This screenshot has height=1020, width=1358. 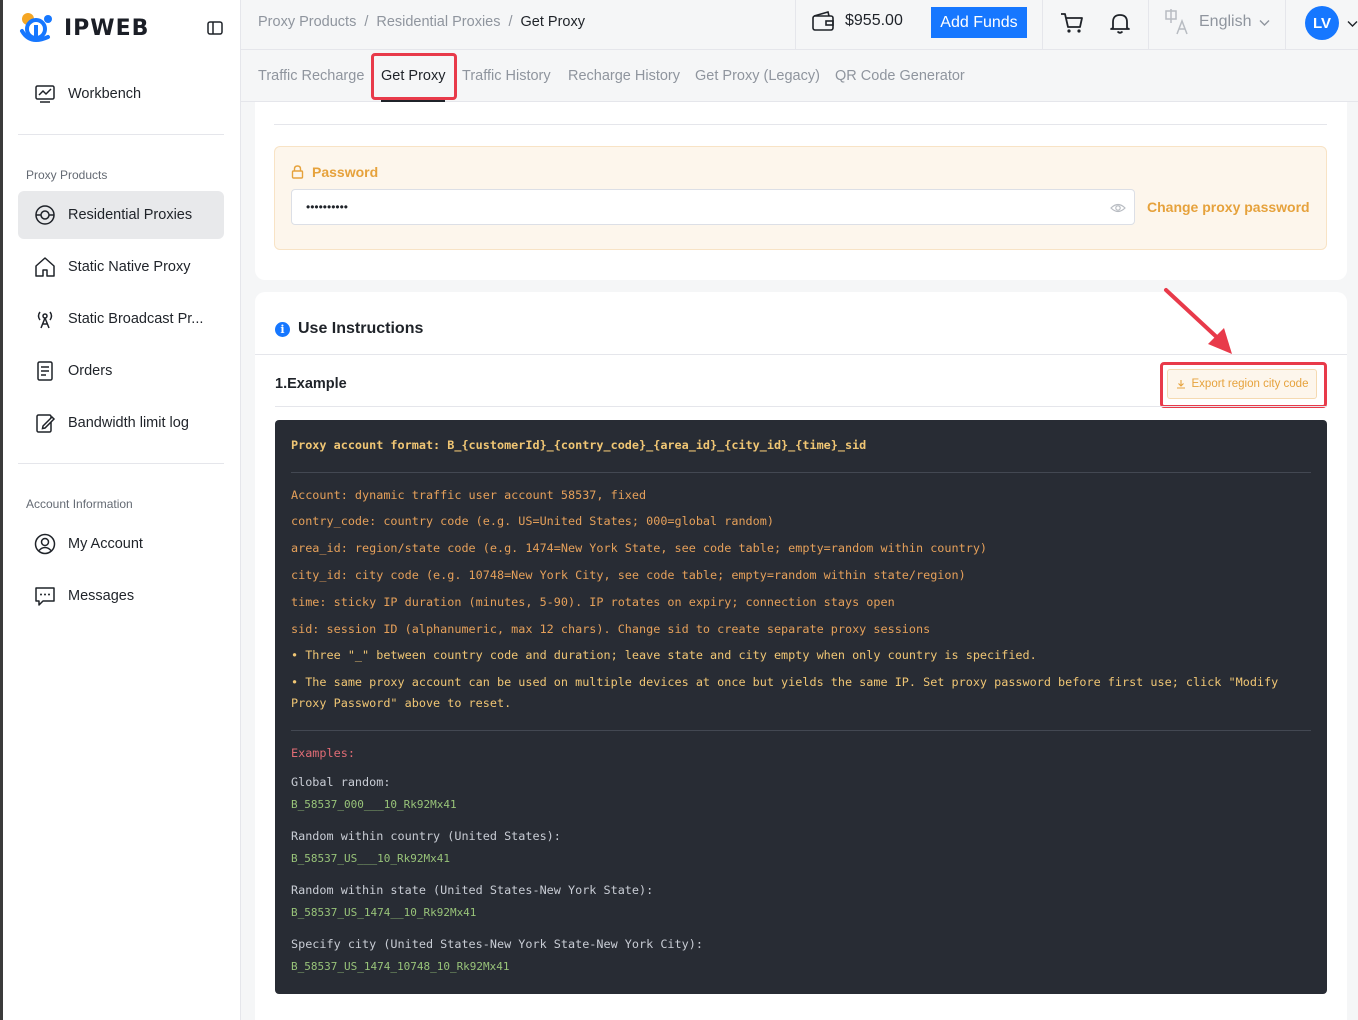 What do you see at coordinates (979, 22) in the screenshot?
I see `add-funds-button: Add Funds` at bounding box center [979, 22].